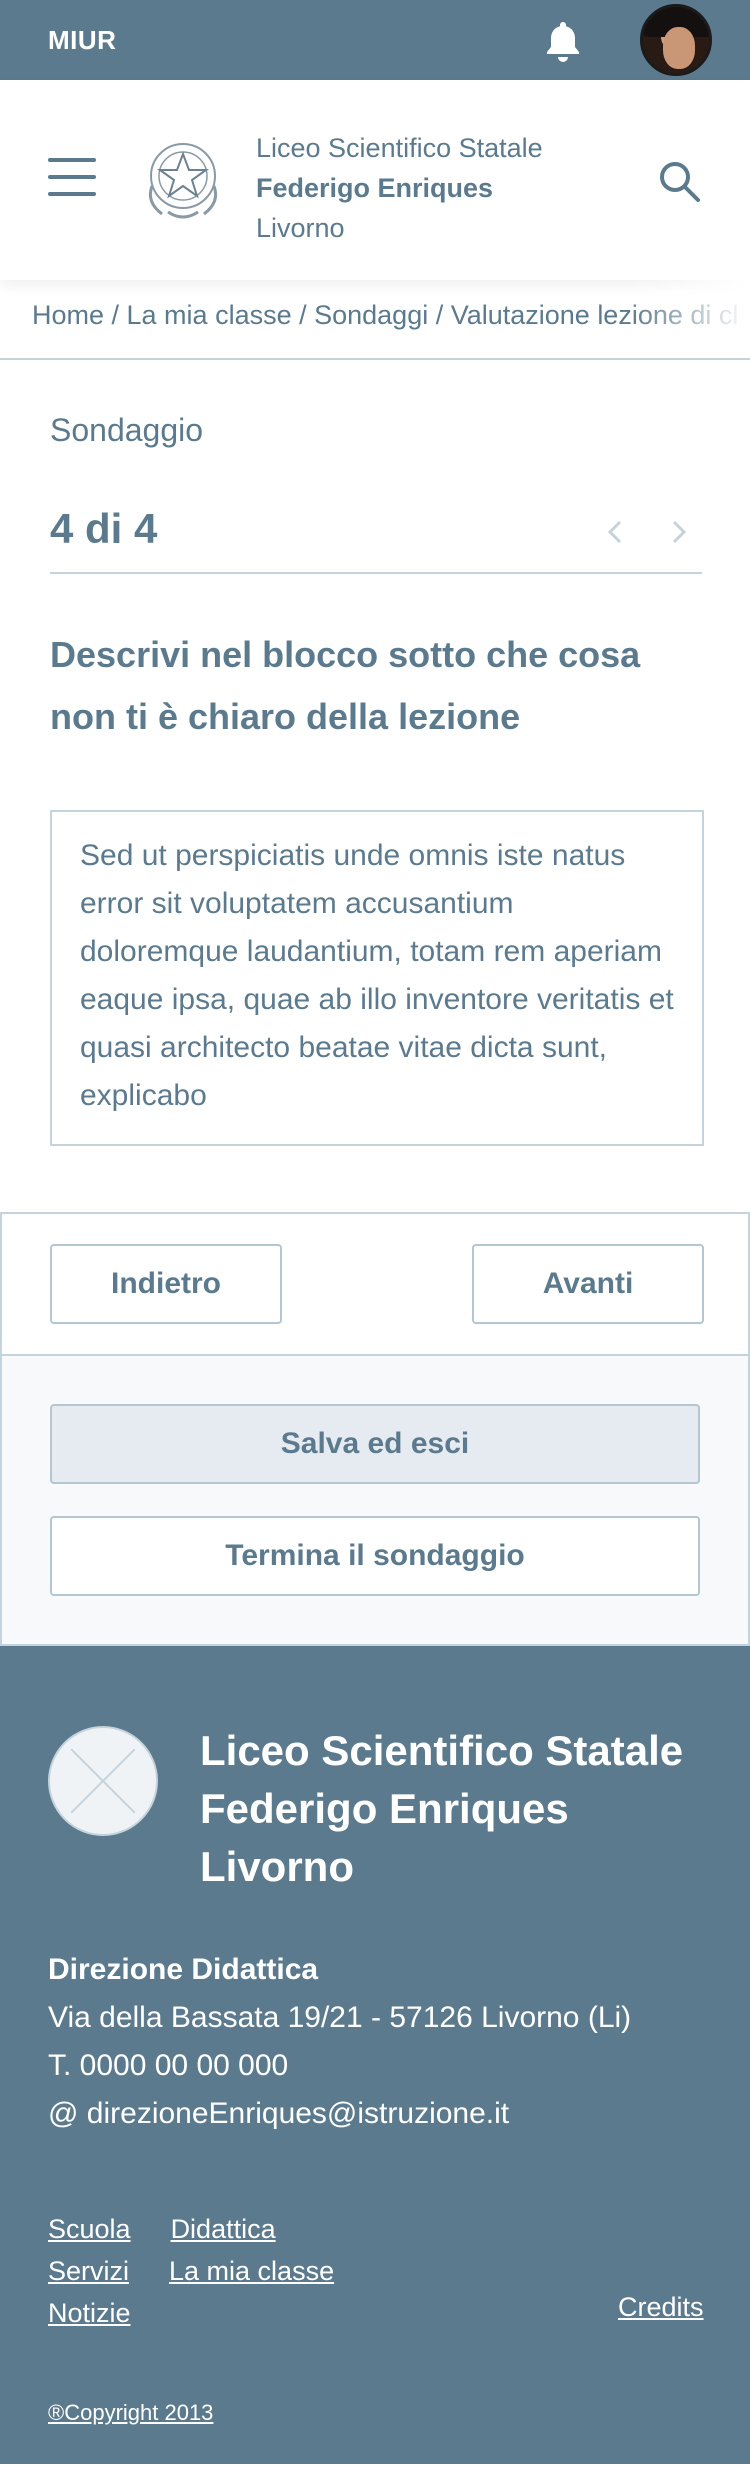 This screenshot has height=2486, width=750. I want to click on footer-copyright-link: ®Copyright 2013, so click(130, 2413).